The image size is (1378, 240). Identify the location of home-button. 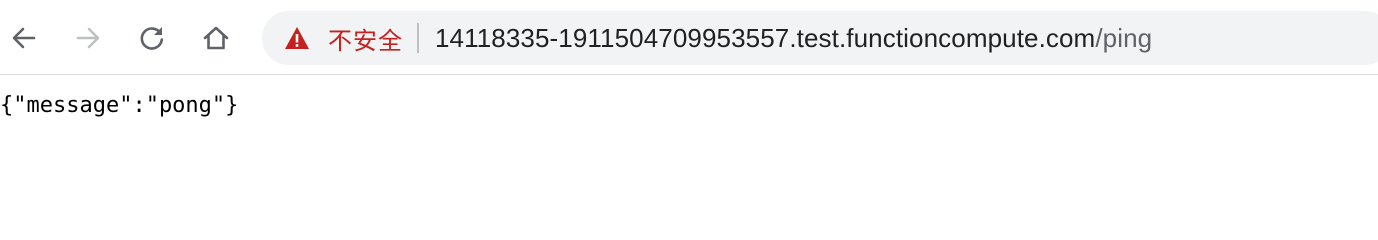
(216, 38).